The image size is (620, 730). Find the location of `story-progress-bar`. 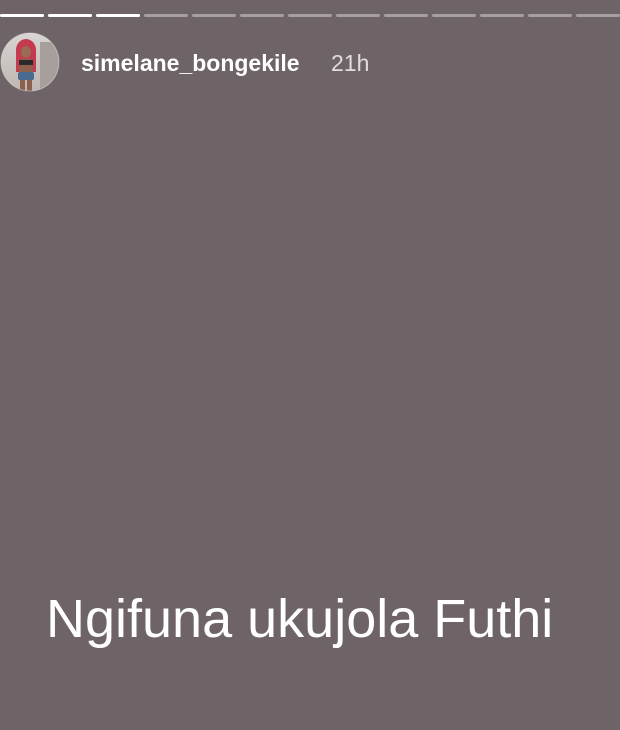

story-progress-bar is located at coordinates (310, 15).